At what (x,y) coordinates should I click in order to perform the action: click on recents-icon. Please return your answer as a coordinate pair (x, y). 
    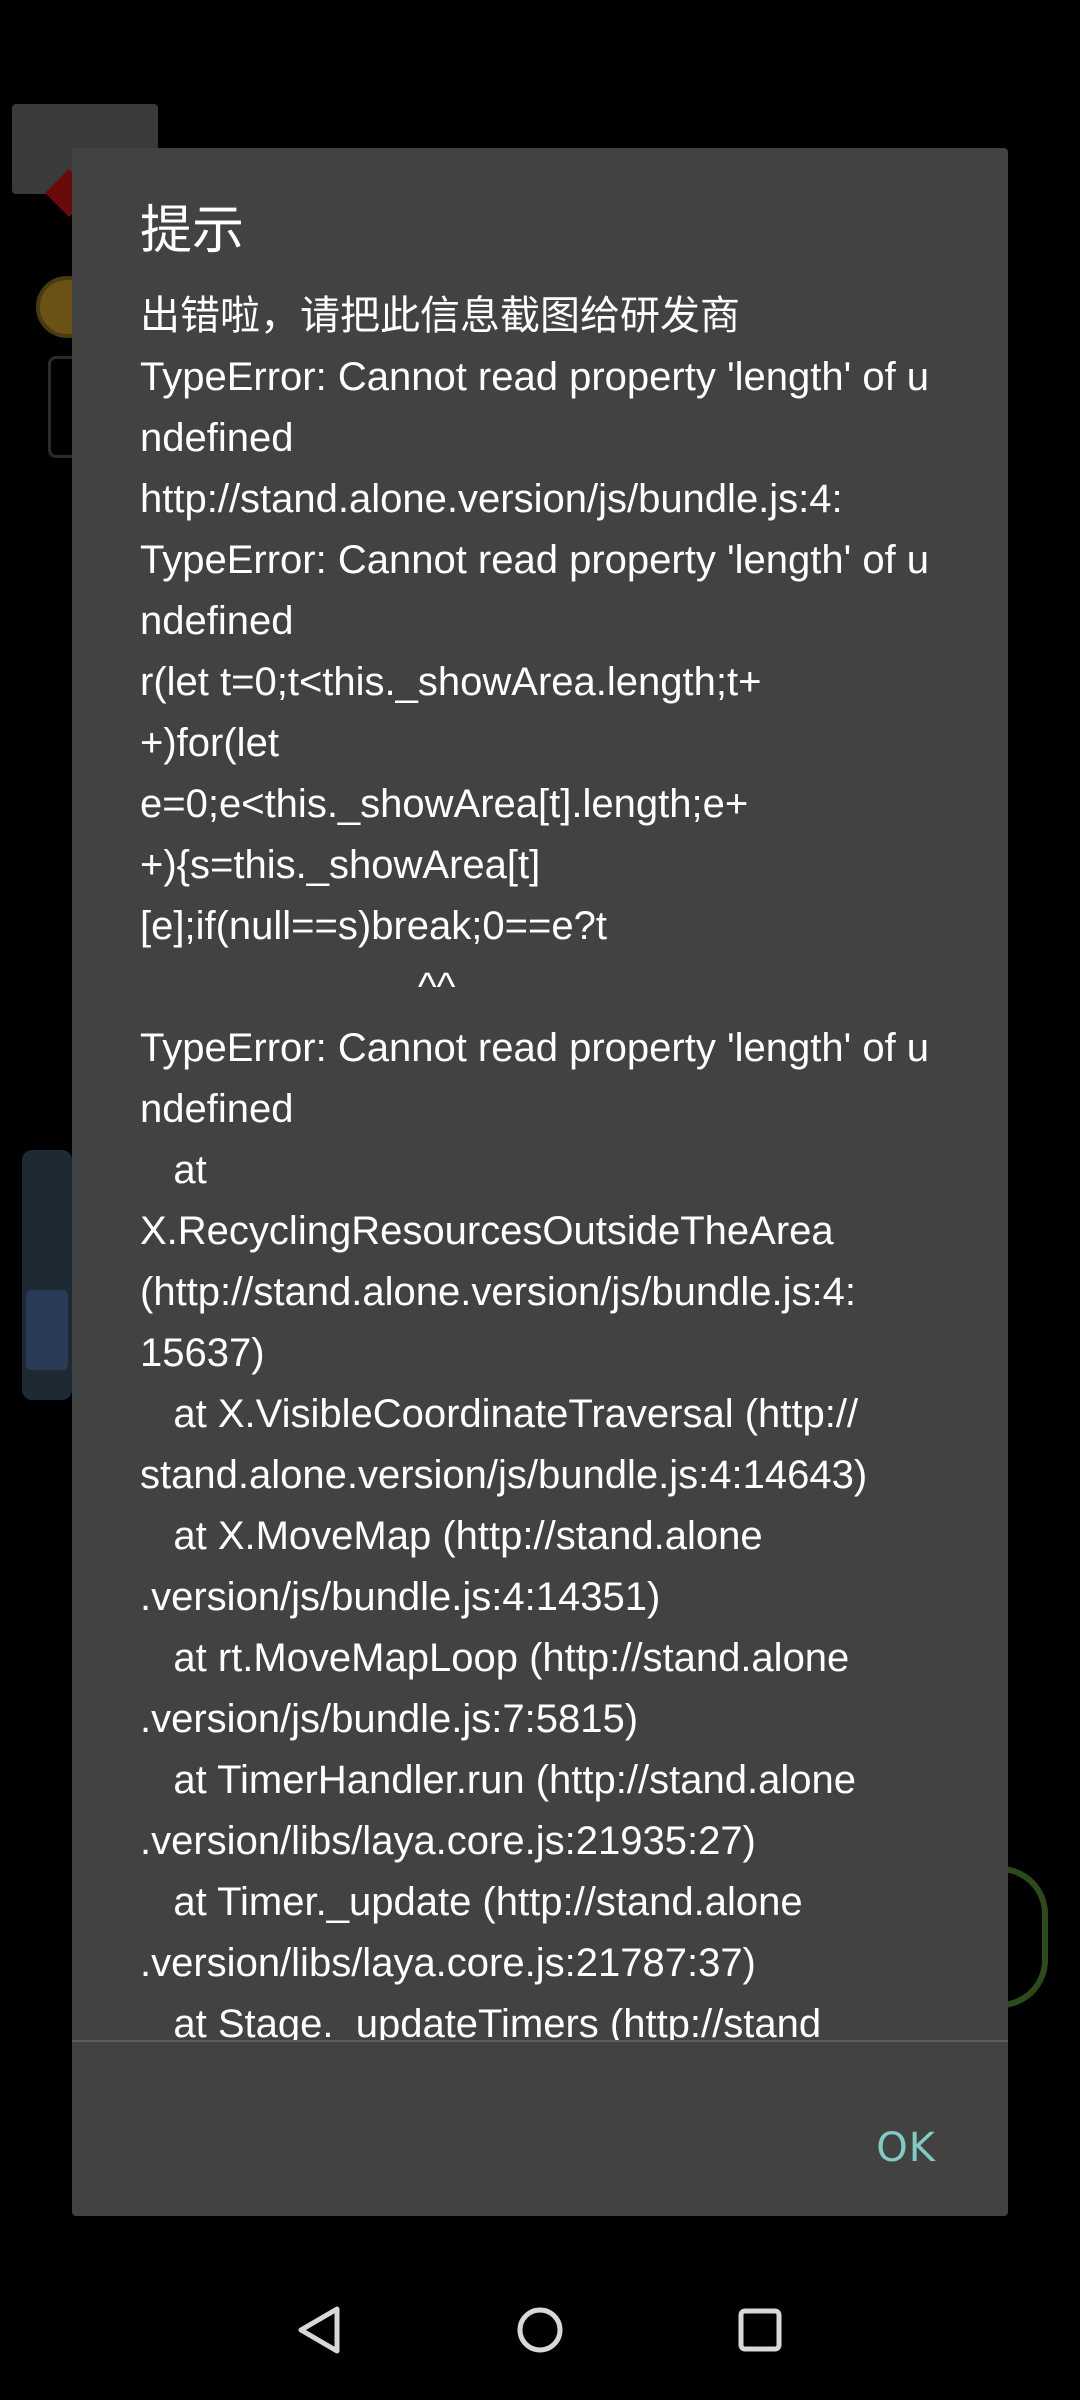
    Looking at the image, I should click on (760, 2330).